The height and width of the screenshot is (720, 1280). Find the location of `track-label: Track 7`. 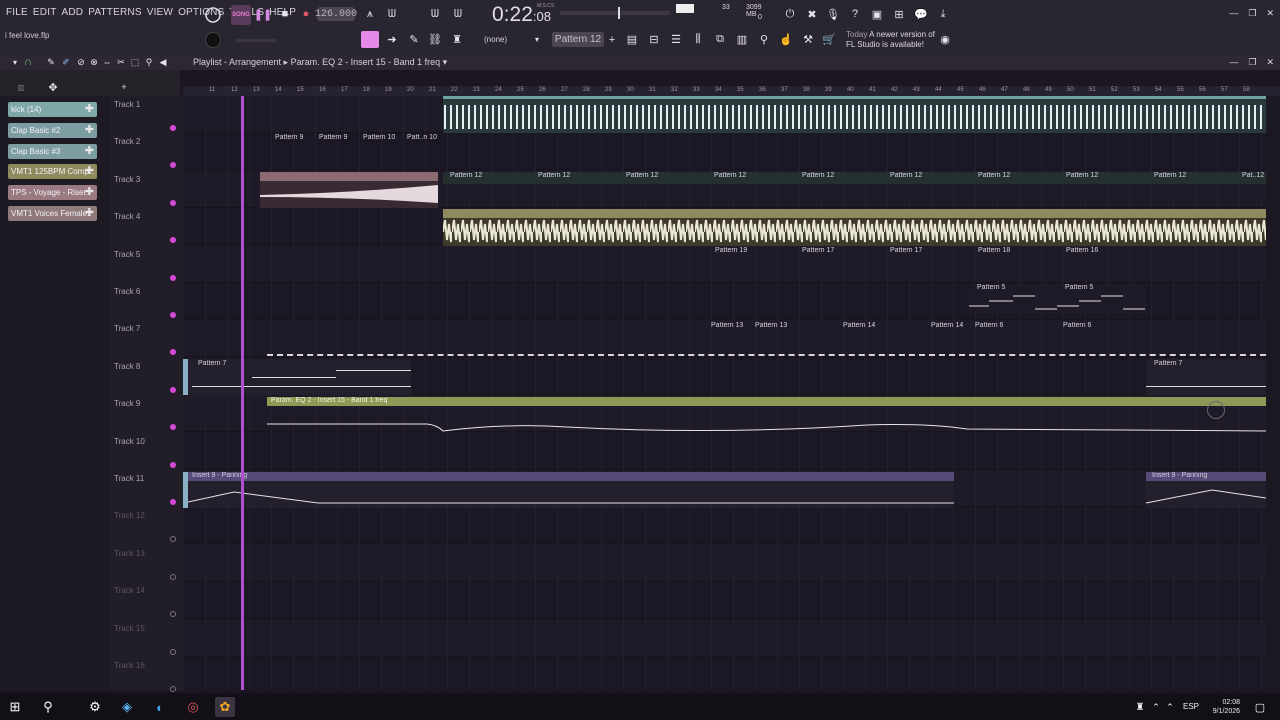

track-label: Track 7 is located at coordinates (127, 328).